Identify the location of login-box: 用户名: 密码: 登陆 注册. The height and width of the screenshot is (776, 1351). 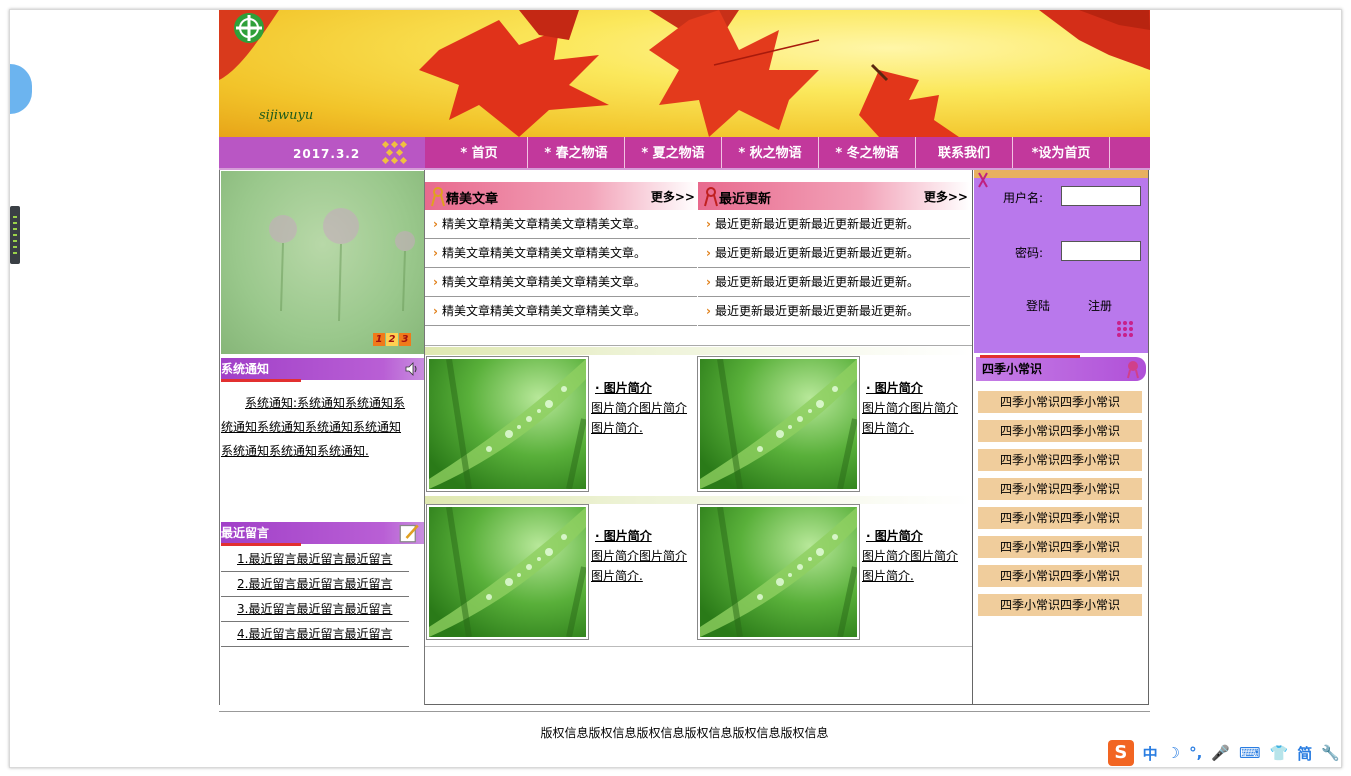
(1061, 261).